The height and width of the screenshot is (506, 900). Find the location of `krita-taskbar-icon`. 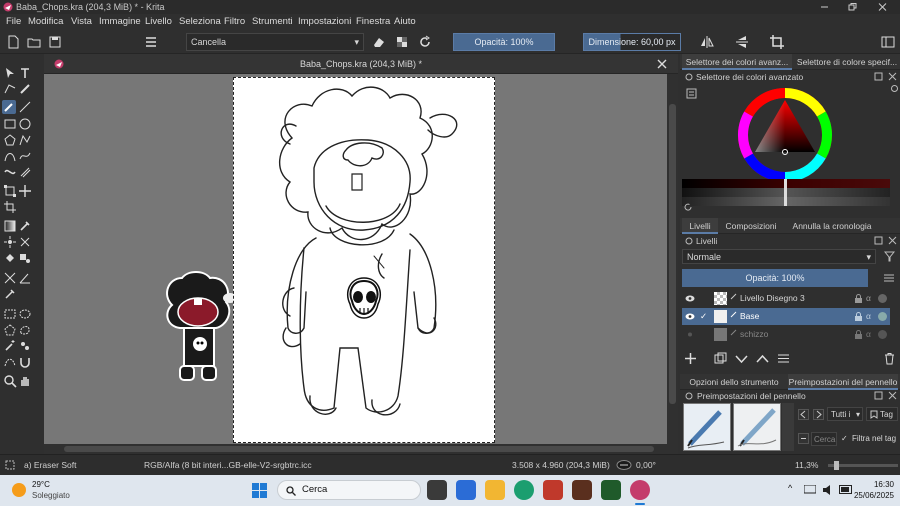

krita-taskbar-icon is located at coordinates (640, 490).